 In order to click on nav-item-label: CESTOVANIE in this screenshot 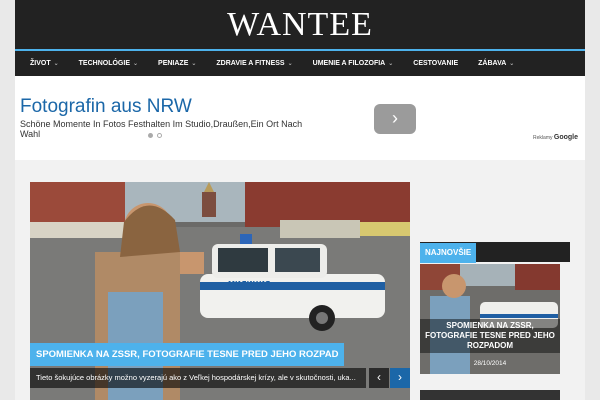, I will do `click(436, 63)`.